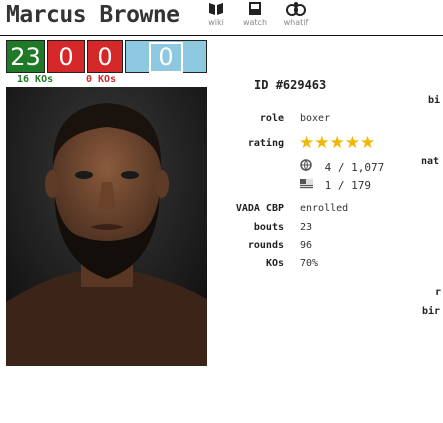 The width and height of the screenshot is (443, 423). Describe the element at coordinates (309, 263) in the screenshot. I see `kos-value: 70%` at that location.